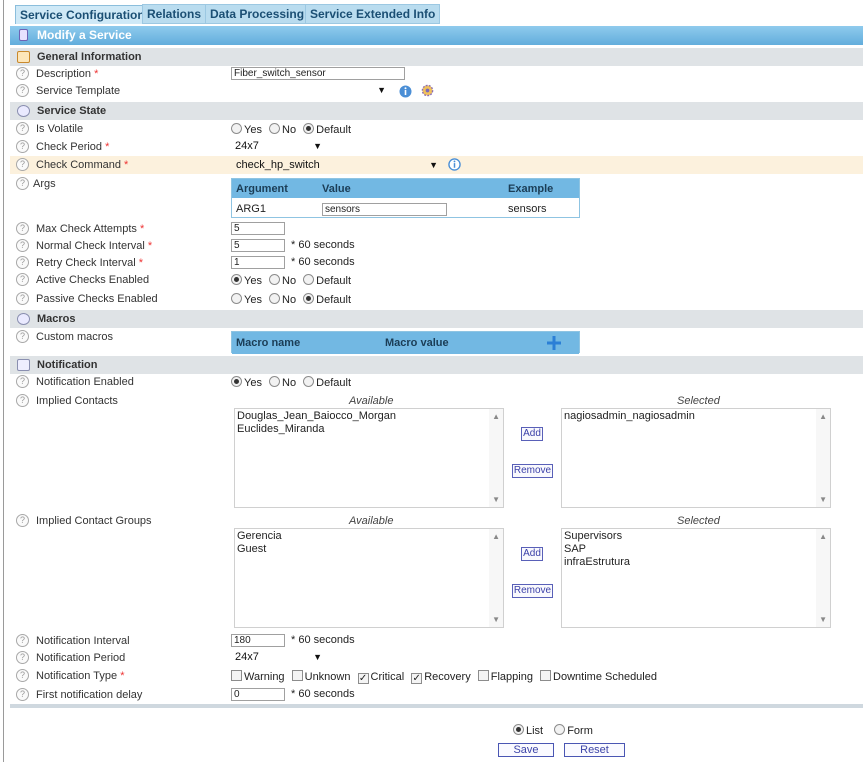 The image size is (863, 762). What do you see at coordinates (236, 279) in the screenshot?
I see `active-yes-radio` at bounding box center [236, 279].